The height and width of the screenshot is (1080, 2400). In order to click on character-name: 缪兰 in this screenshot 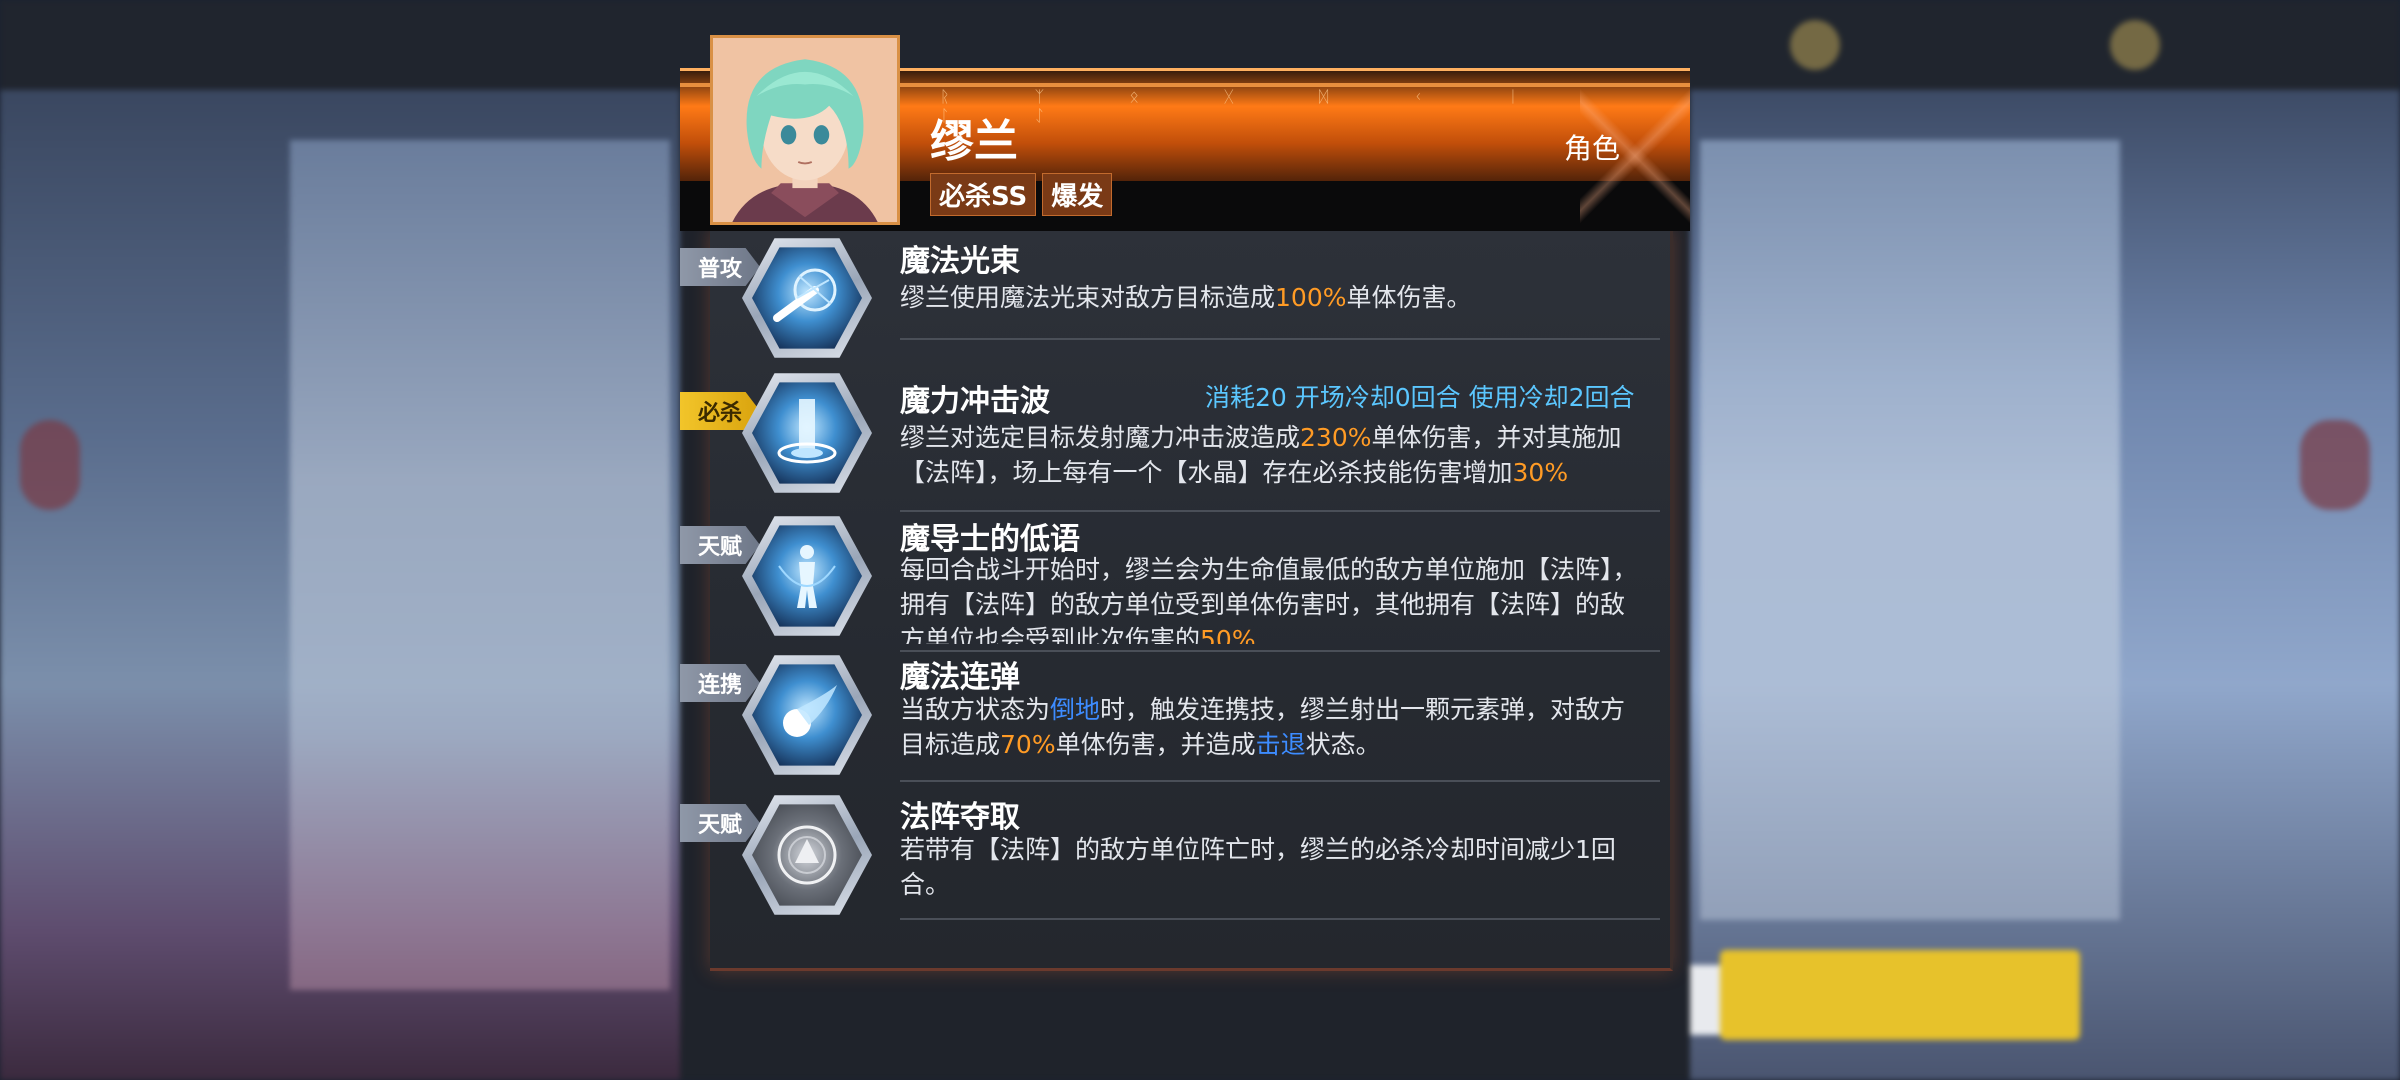, I will do `click(974, 141)`.